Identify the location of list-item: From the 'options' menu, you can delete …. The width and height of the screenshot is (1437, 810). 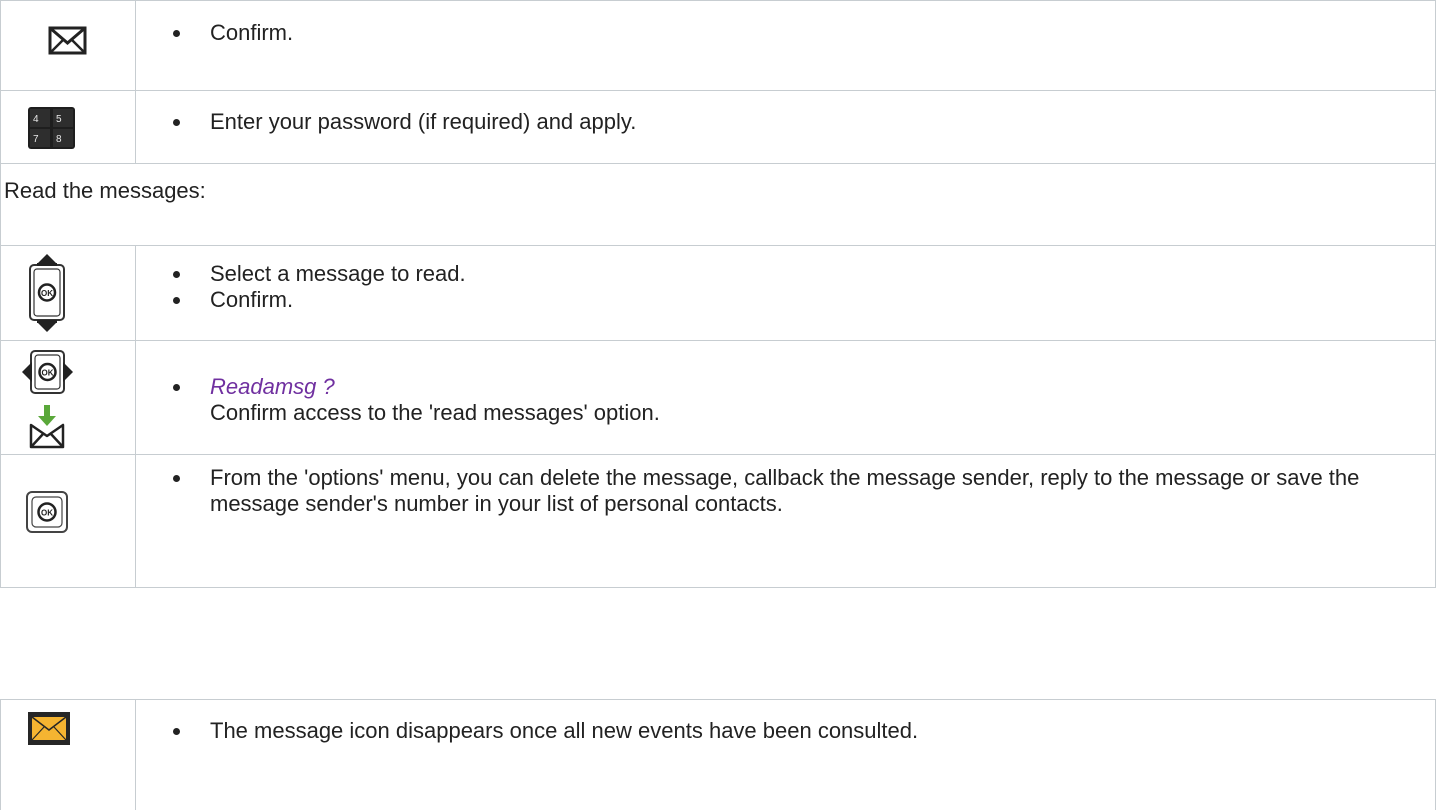
(784, 491).